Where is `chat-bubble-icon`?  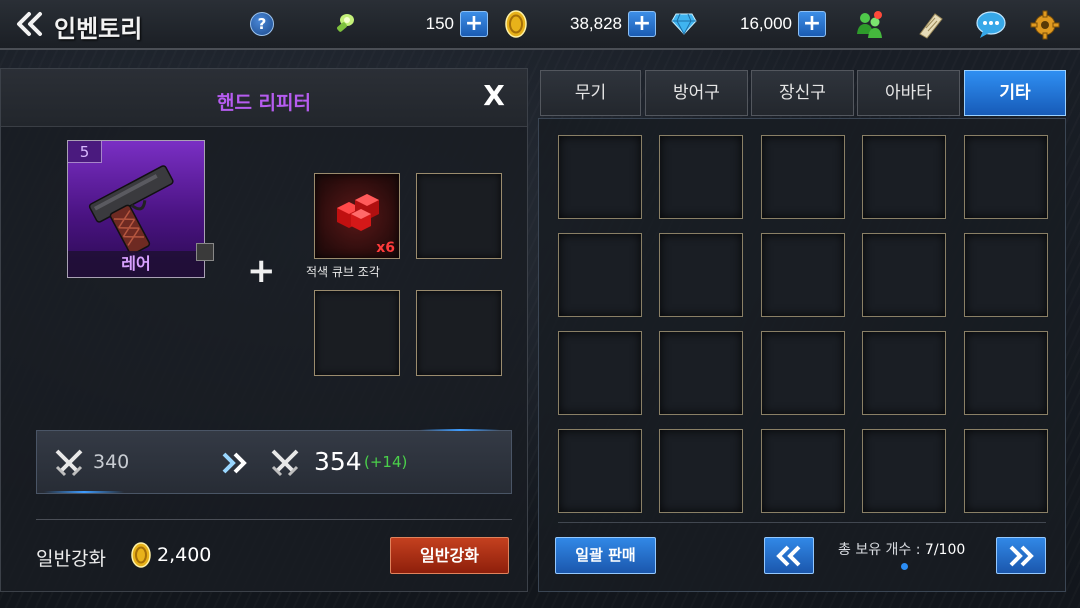
chat-bubble-icon is located at coordinates (991, 25).